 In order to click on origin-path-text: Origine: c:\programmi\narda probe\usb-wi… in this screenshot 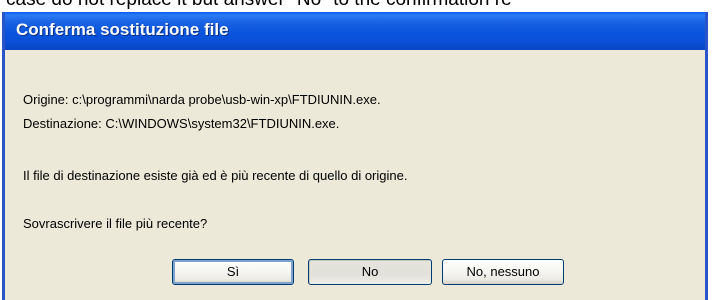, I will do `click(202, 99)`.